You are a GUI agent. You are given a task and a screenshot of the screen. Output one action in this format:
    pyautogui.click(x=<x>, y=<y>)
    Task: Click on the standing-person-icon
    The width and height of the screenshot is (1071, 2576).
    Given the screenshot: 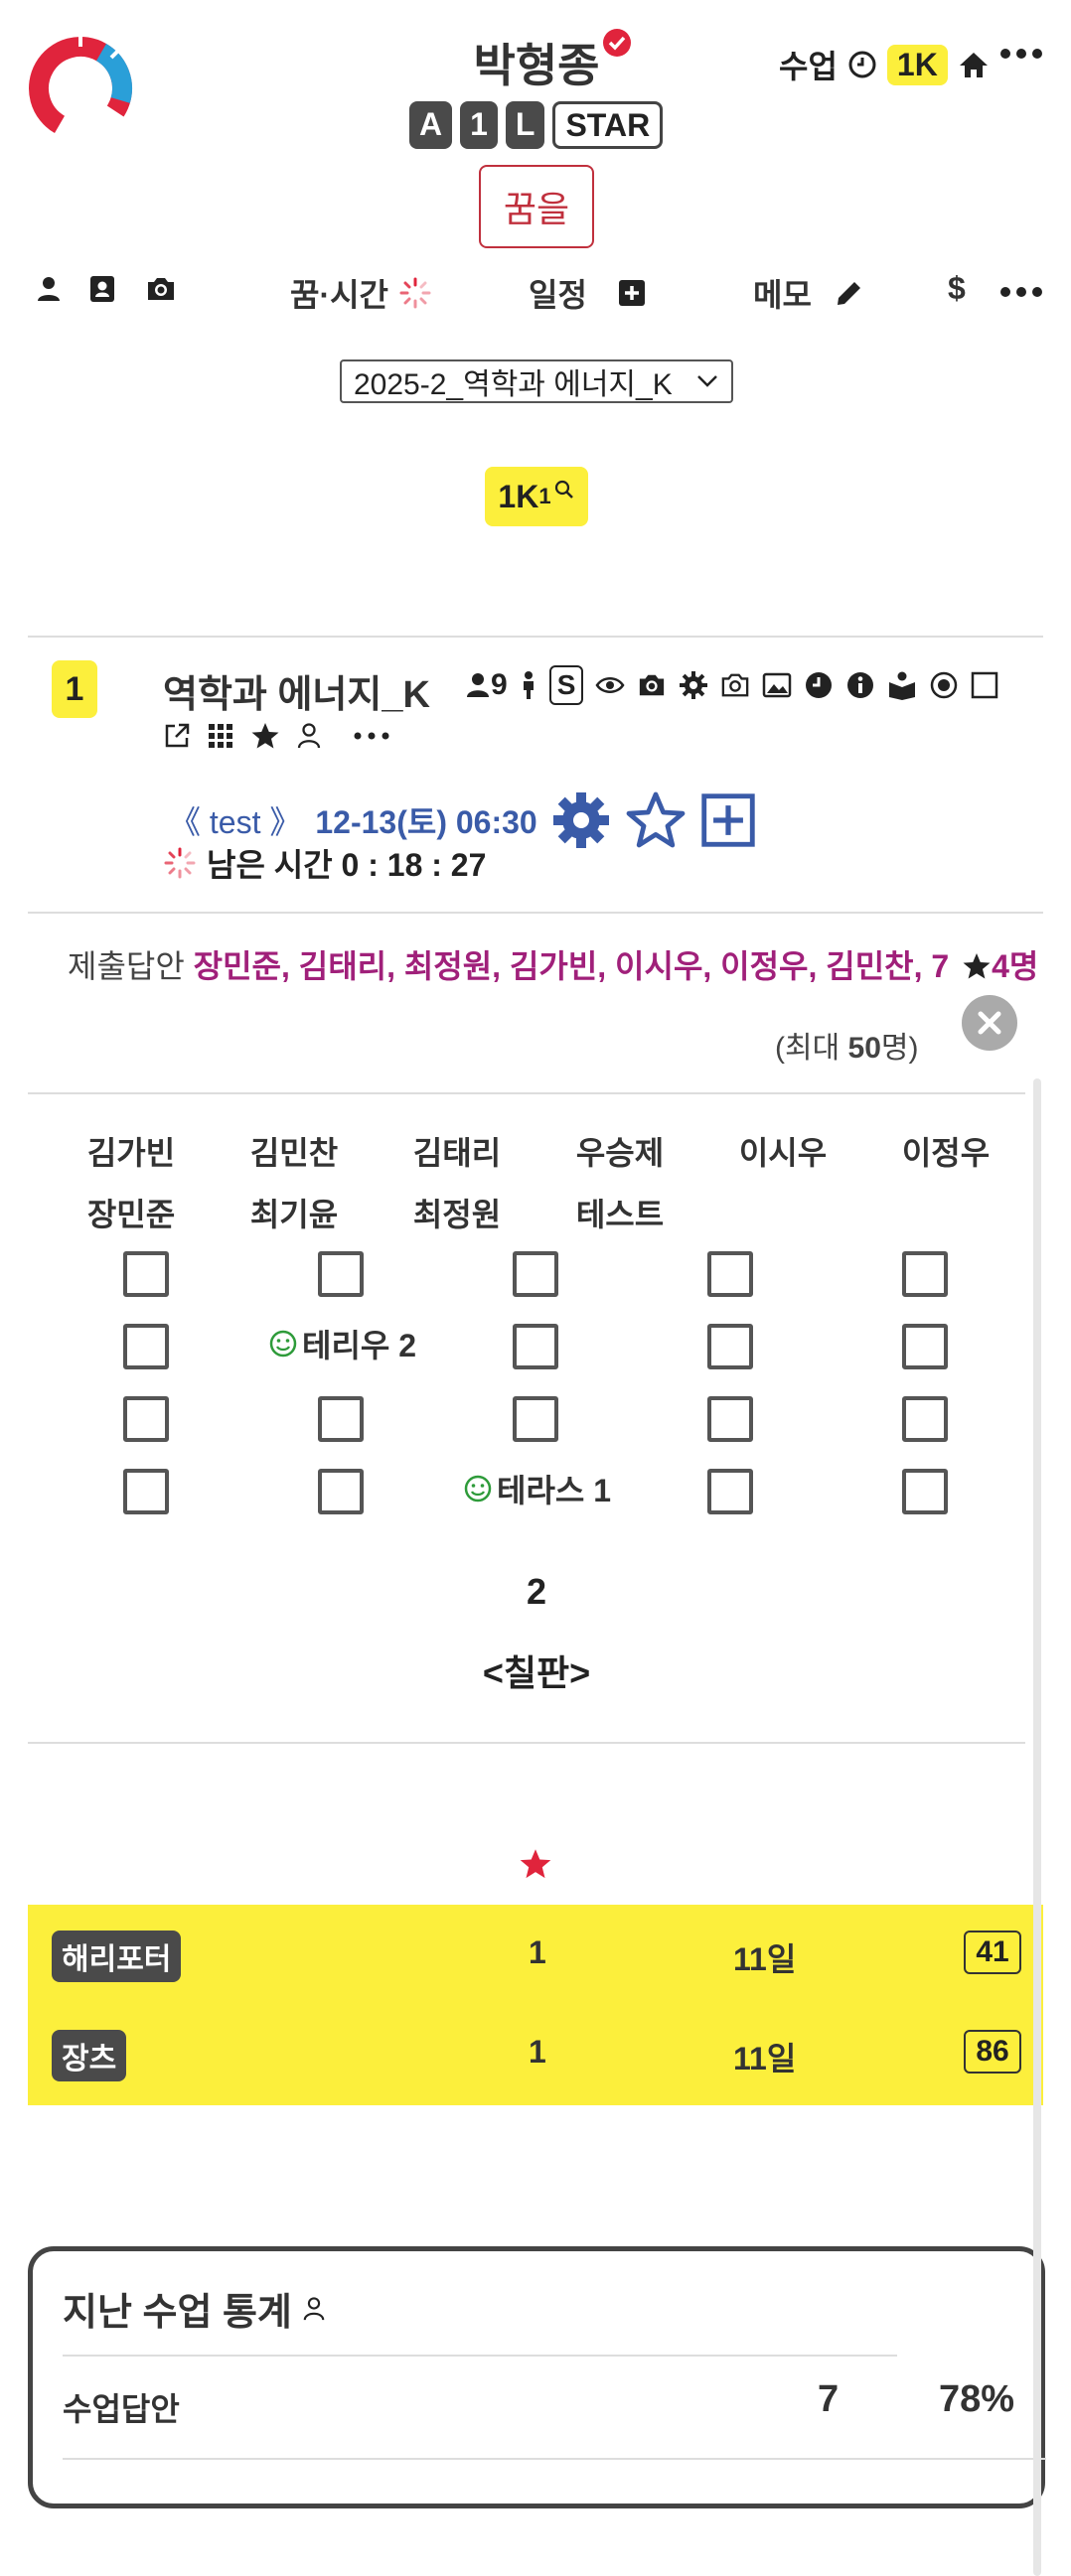 What is the action you would take?
    pyautogui.click(x=528, y=685)
    